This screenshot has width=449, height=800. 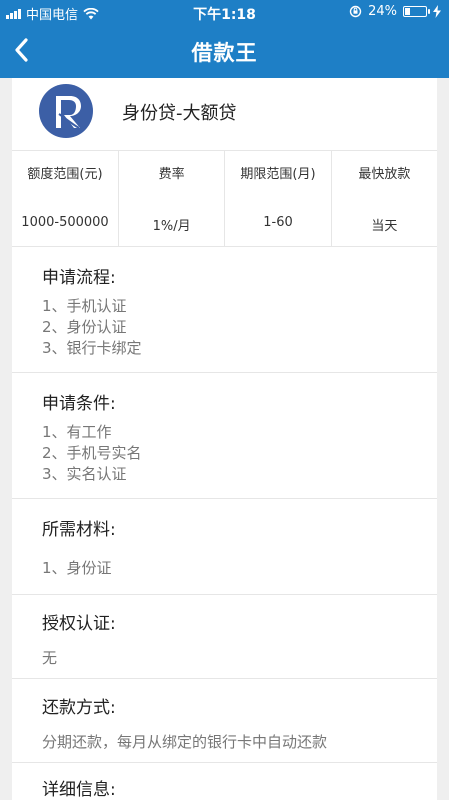 What do you see at coordinates (224, 12) in the screenshot?
I see `status-bar: 中国电信 下午1:18 24%` at bounding box center [224, 12].